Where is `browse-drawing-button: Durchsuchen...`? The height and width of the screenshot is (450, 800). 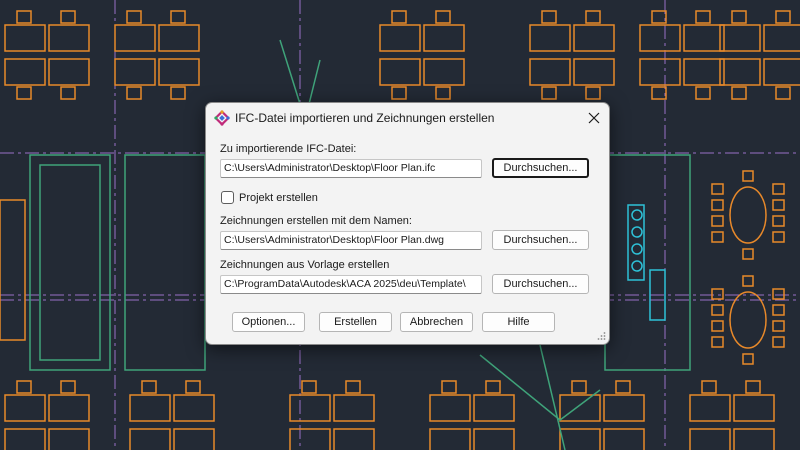
browse-drawing-button: Durchsuchen... is located at coordinates (540, 240).